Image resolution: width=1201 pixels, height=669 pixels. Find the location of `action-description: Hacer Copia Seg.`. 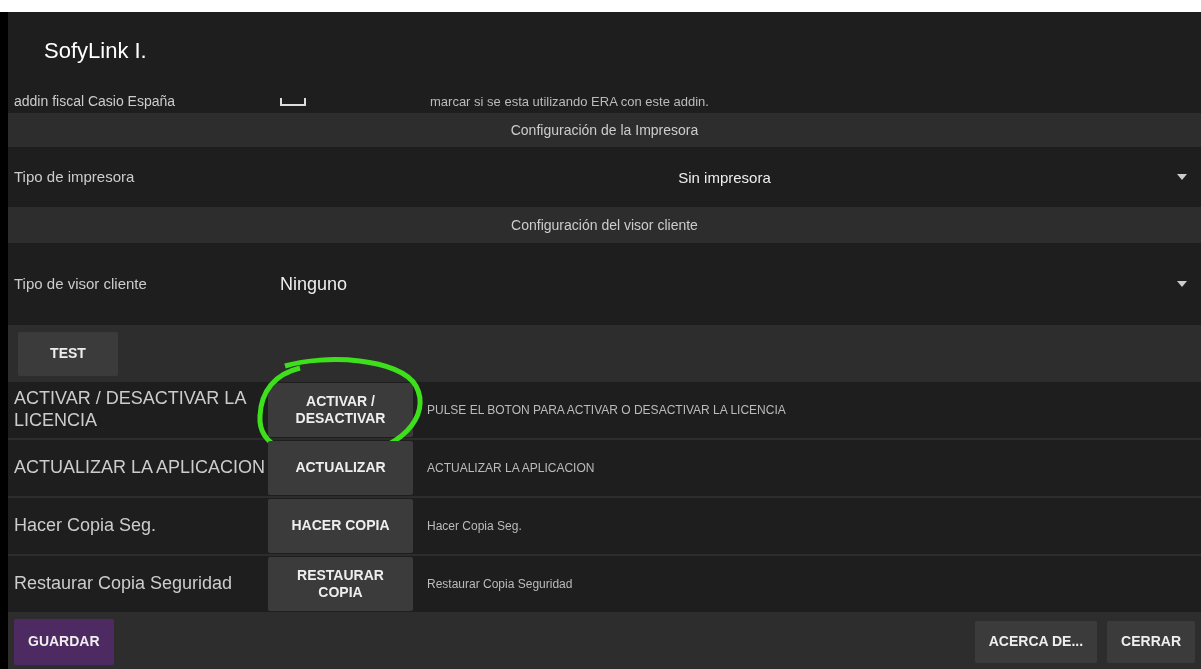

action-description: Hacer Copia Seg. is located at coordinates (474, 526).